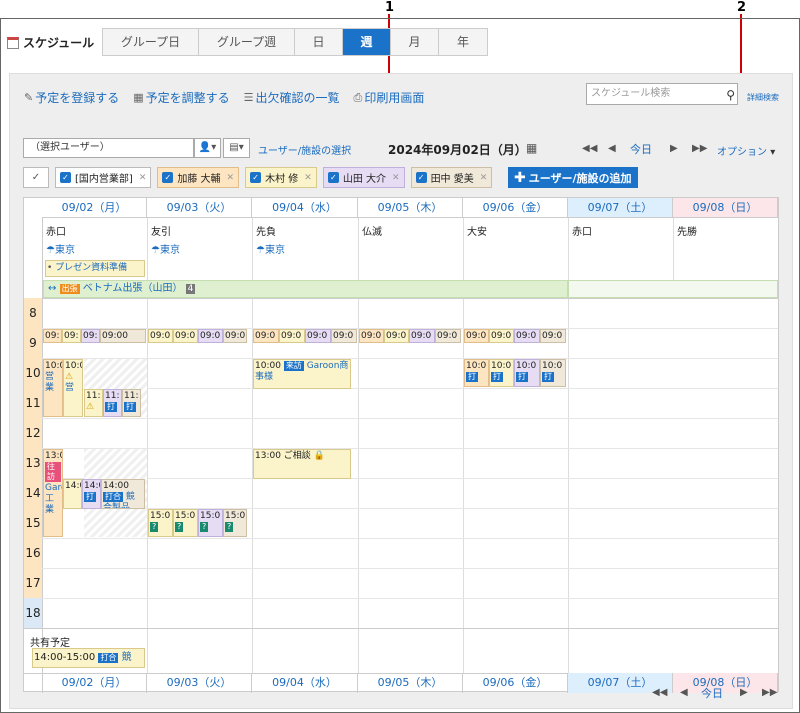 The height and width of the screenshot is (713, 800). What do you see at coordinates (501, 373) in the screenshot?
I see `event-fri-1000-2: 10:0 打` at bounding box center [501, 373].